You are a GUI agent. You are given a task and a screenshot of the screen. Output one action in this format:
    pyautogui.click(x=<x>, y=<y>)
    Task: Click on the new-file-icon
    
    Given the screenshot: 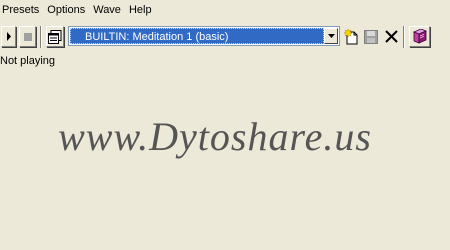 What is the action you would take?
    pyautogui.click(x=351, y=36)
    